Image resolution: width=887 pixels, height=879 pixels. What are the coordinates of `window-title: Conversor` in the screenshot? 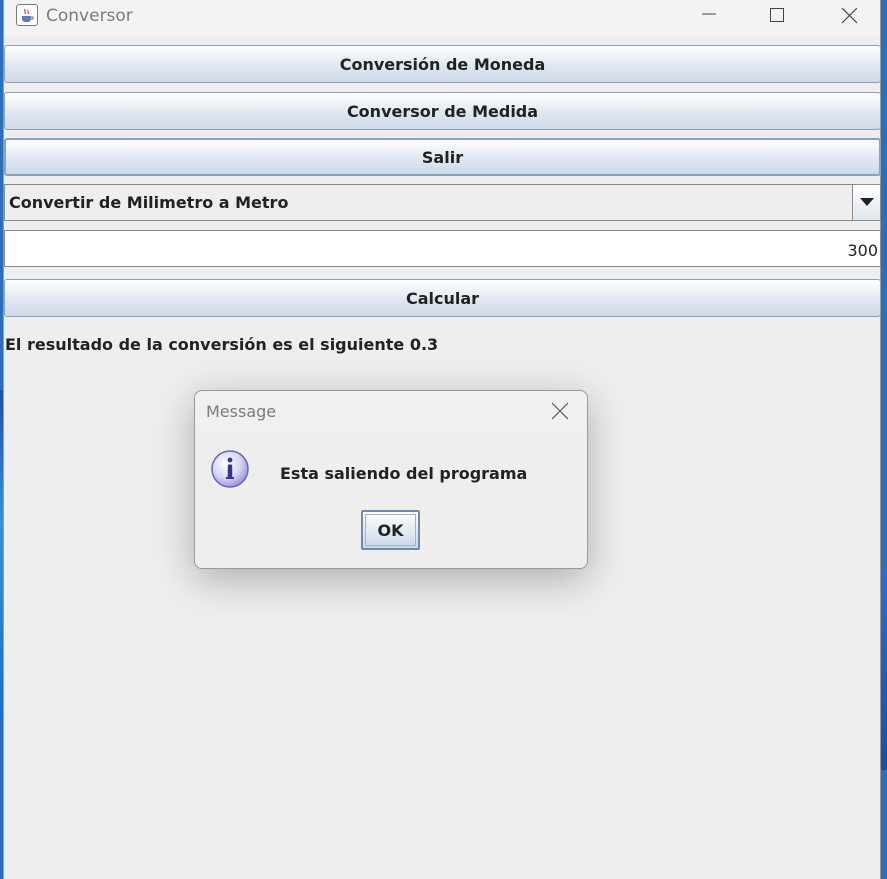 It's located at (89, 16).